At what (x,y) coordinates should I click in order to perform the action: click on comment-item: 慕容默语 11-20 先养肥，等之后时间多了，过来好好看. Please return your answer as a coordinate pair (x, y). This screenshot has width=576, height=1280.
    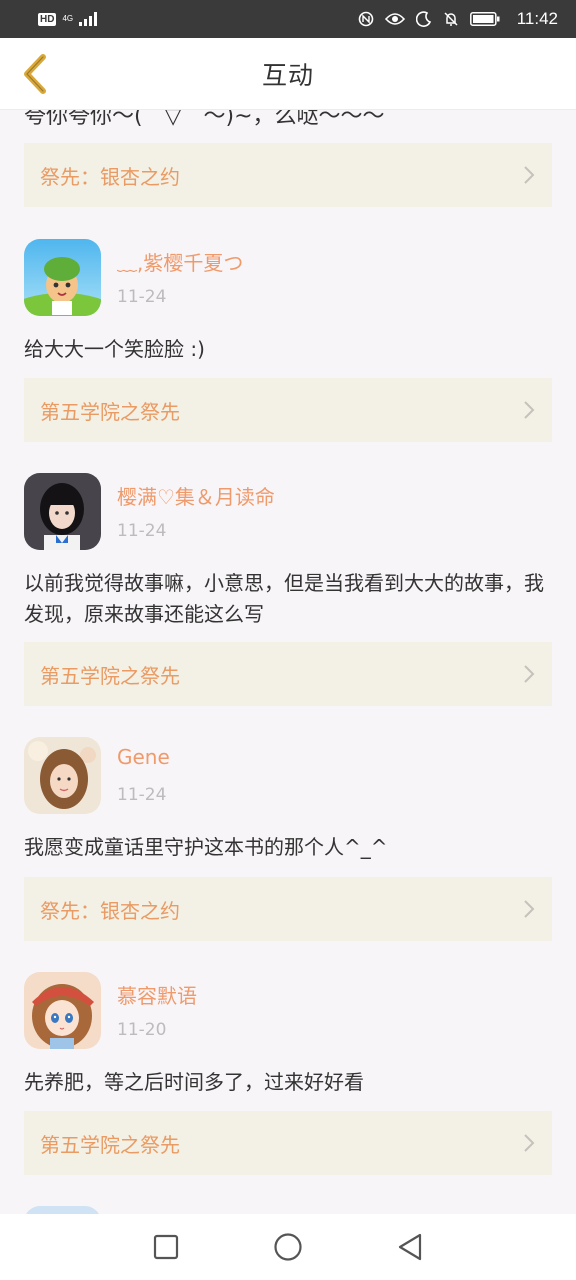
    Looking at the image, I should click on (288, 1042).